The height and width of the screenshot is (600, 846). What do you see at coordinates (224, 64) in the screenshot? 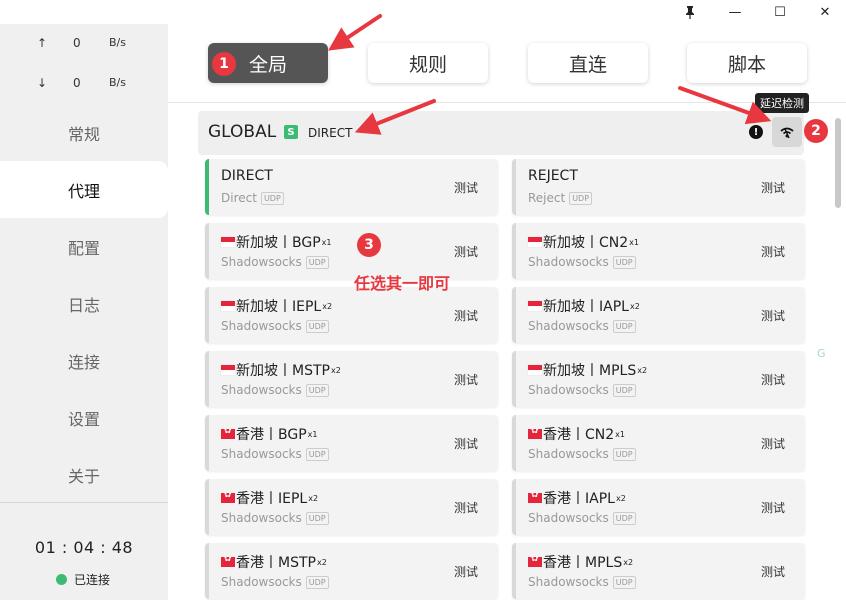
I see `annotation-badge-1: 1` at bounding box center [224, 64].